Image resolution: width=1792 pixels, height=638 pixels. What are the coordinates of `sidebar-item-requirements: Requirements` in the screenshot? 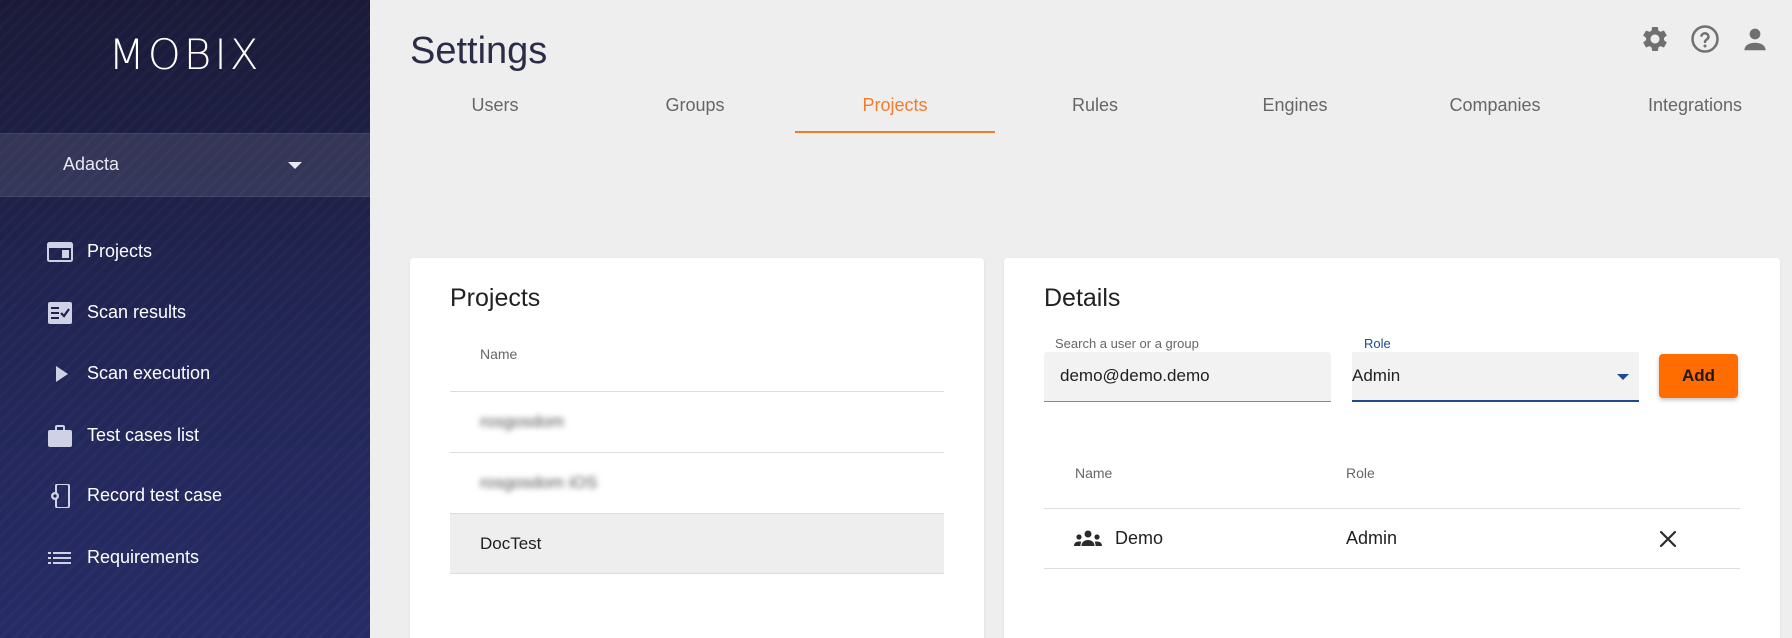 It's located at (185, 558).